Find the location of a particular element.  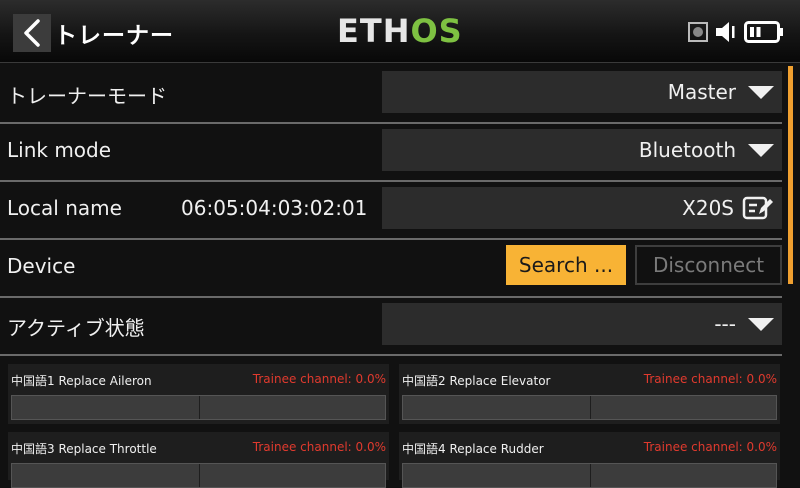

link-mode-select: Bluetooth is located at coordinates (582, 150).